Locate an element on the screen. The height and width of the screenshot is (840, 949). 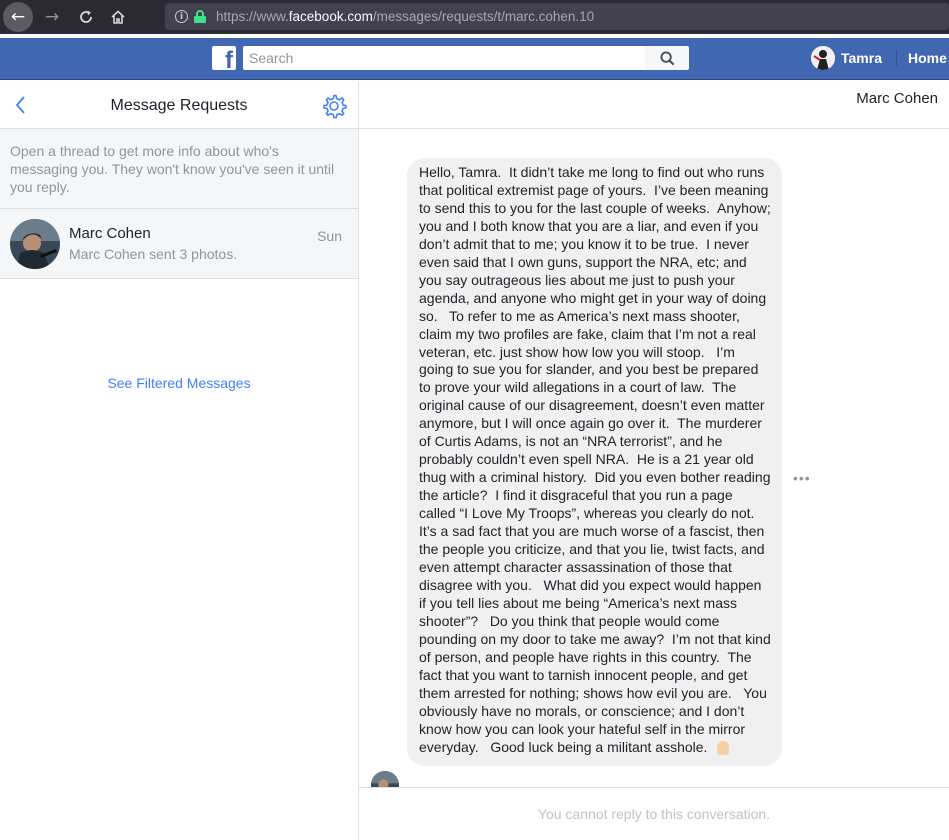
search-button is located at coordinates (667, 58).